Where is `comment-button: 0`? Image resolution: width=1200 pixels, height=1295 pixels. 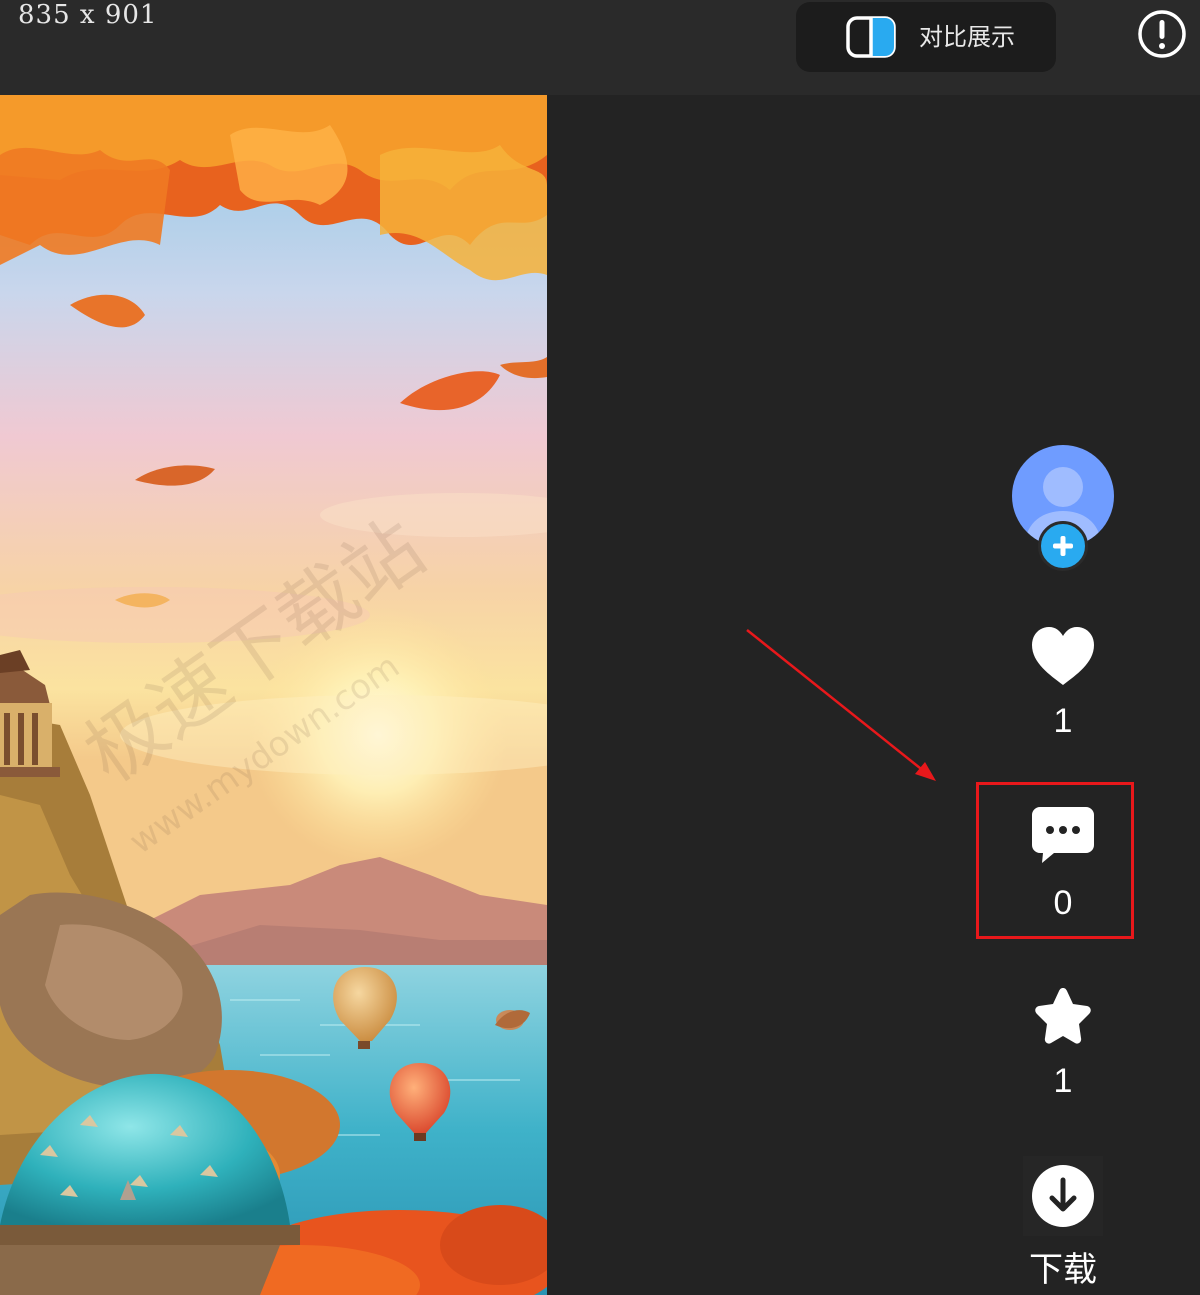
comment-button: 0 is located at coordinates (1063, 864).